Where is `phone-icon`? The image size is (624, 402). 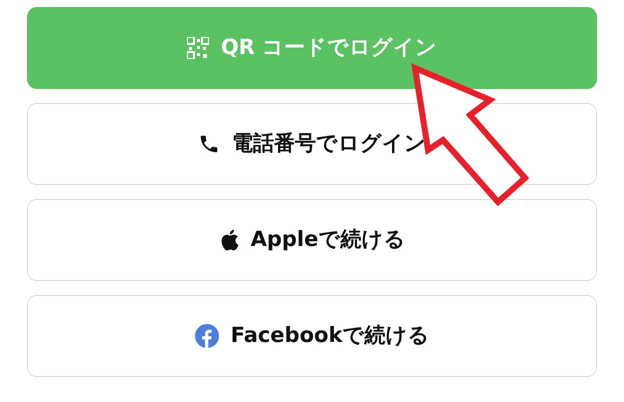 phone-icon is located at coordinates (209, 144).